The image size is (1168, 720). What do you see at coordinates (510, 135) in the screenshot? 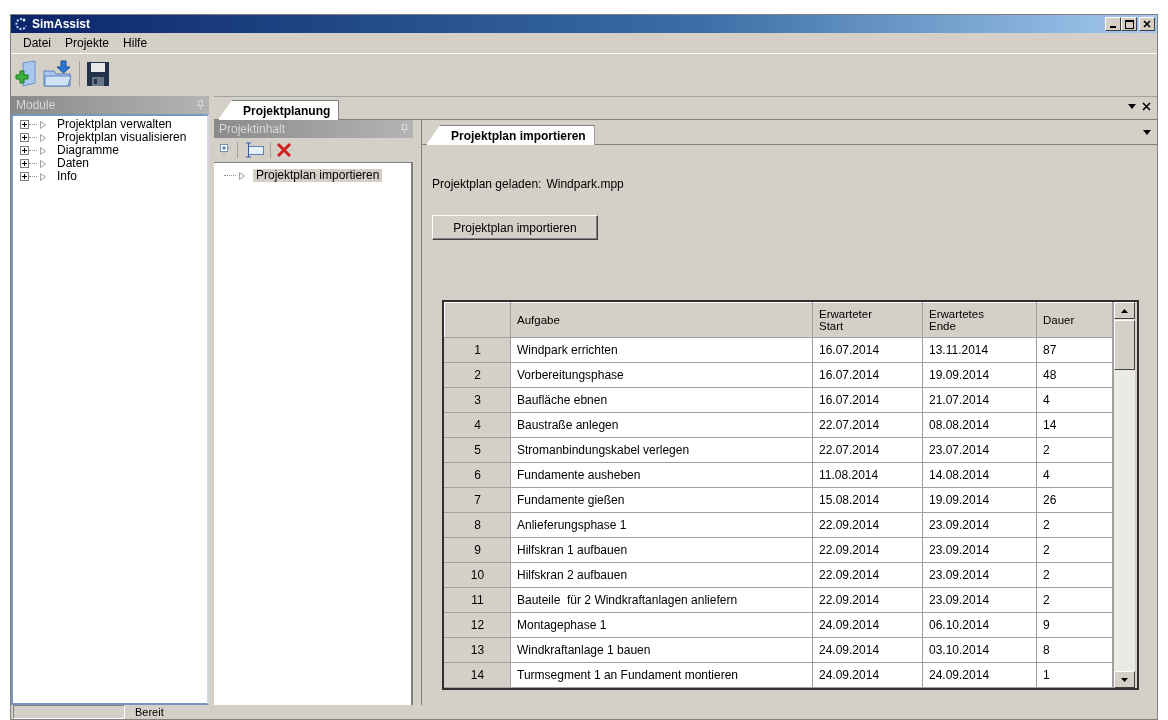
I see `document-tab: Projektplan importieren` at bounding box center [510, 135].